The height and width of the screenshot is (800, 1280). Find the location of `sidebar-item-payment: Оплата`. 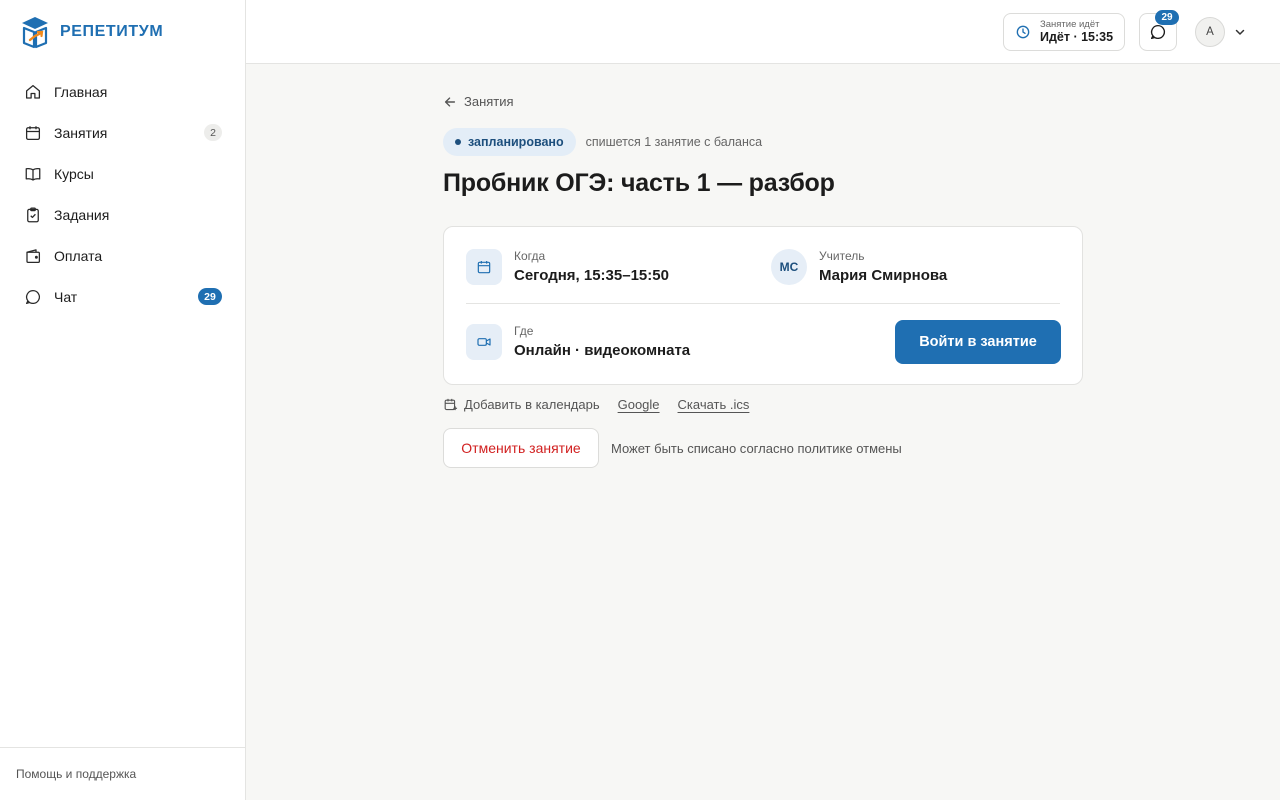

sidebar-item-payment: Оплата is located at coordinates (123, 255).